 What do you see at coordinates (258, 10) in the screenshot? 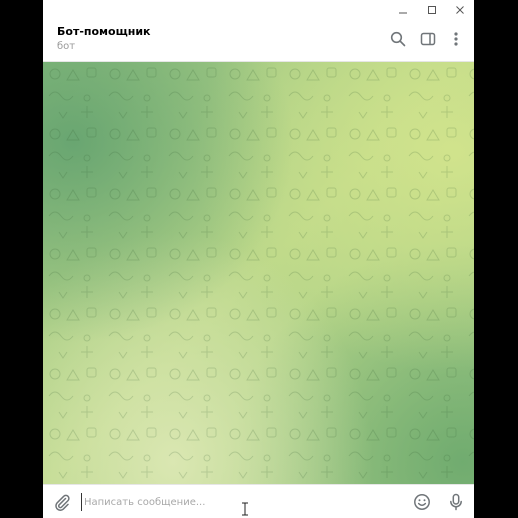
I see `title-bar` at bounding box center [258, 10].